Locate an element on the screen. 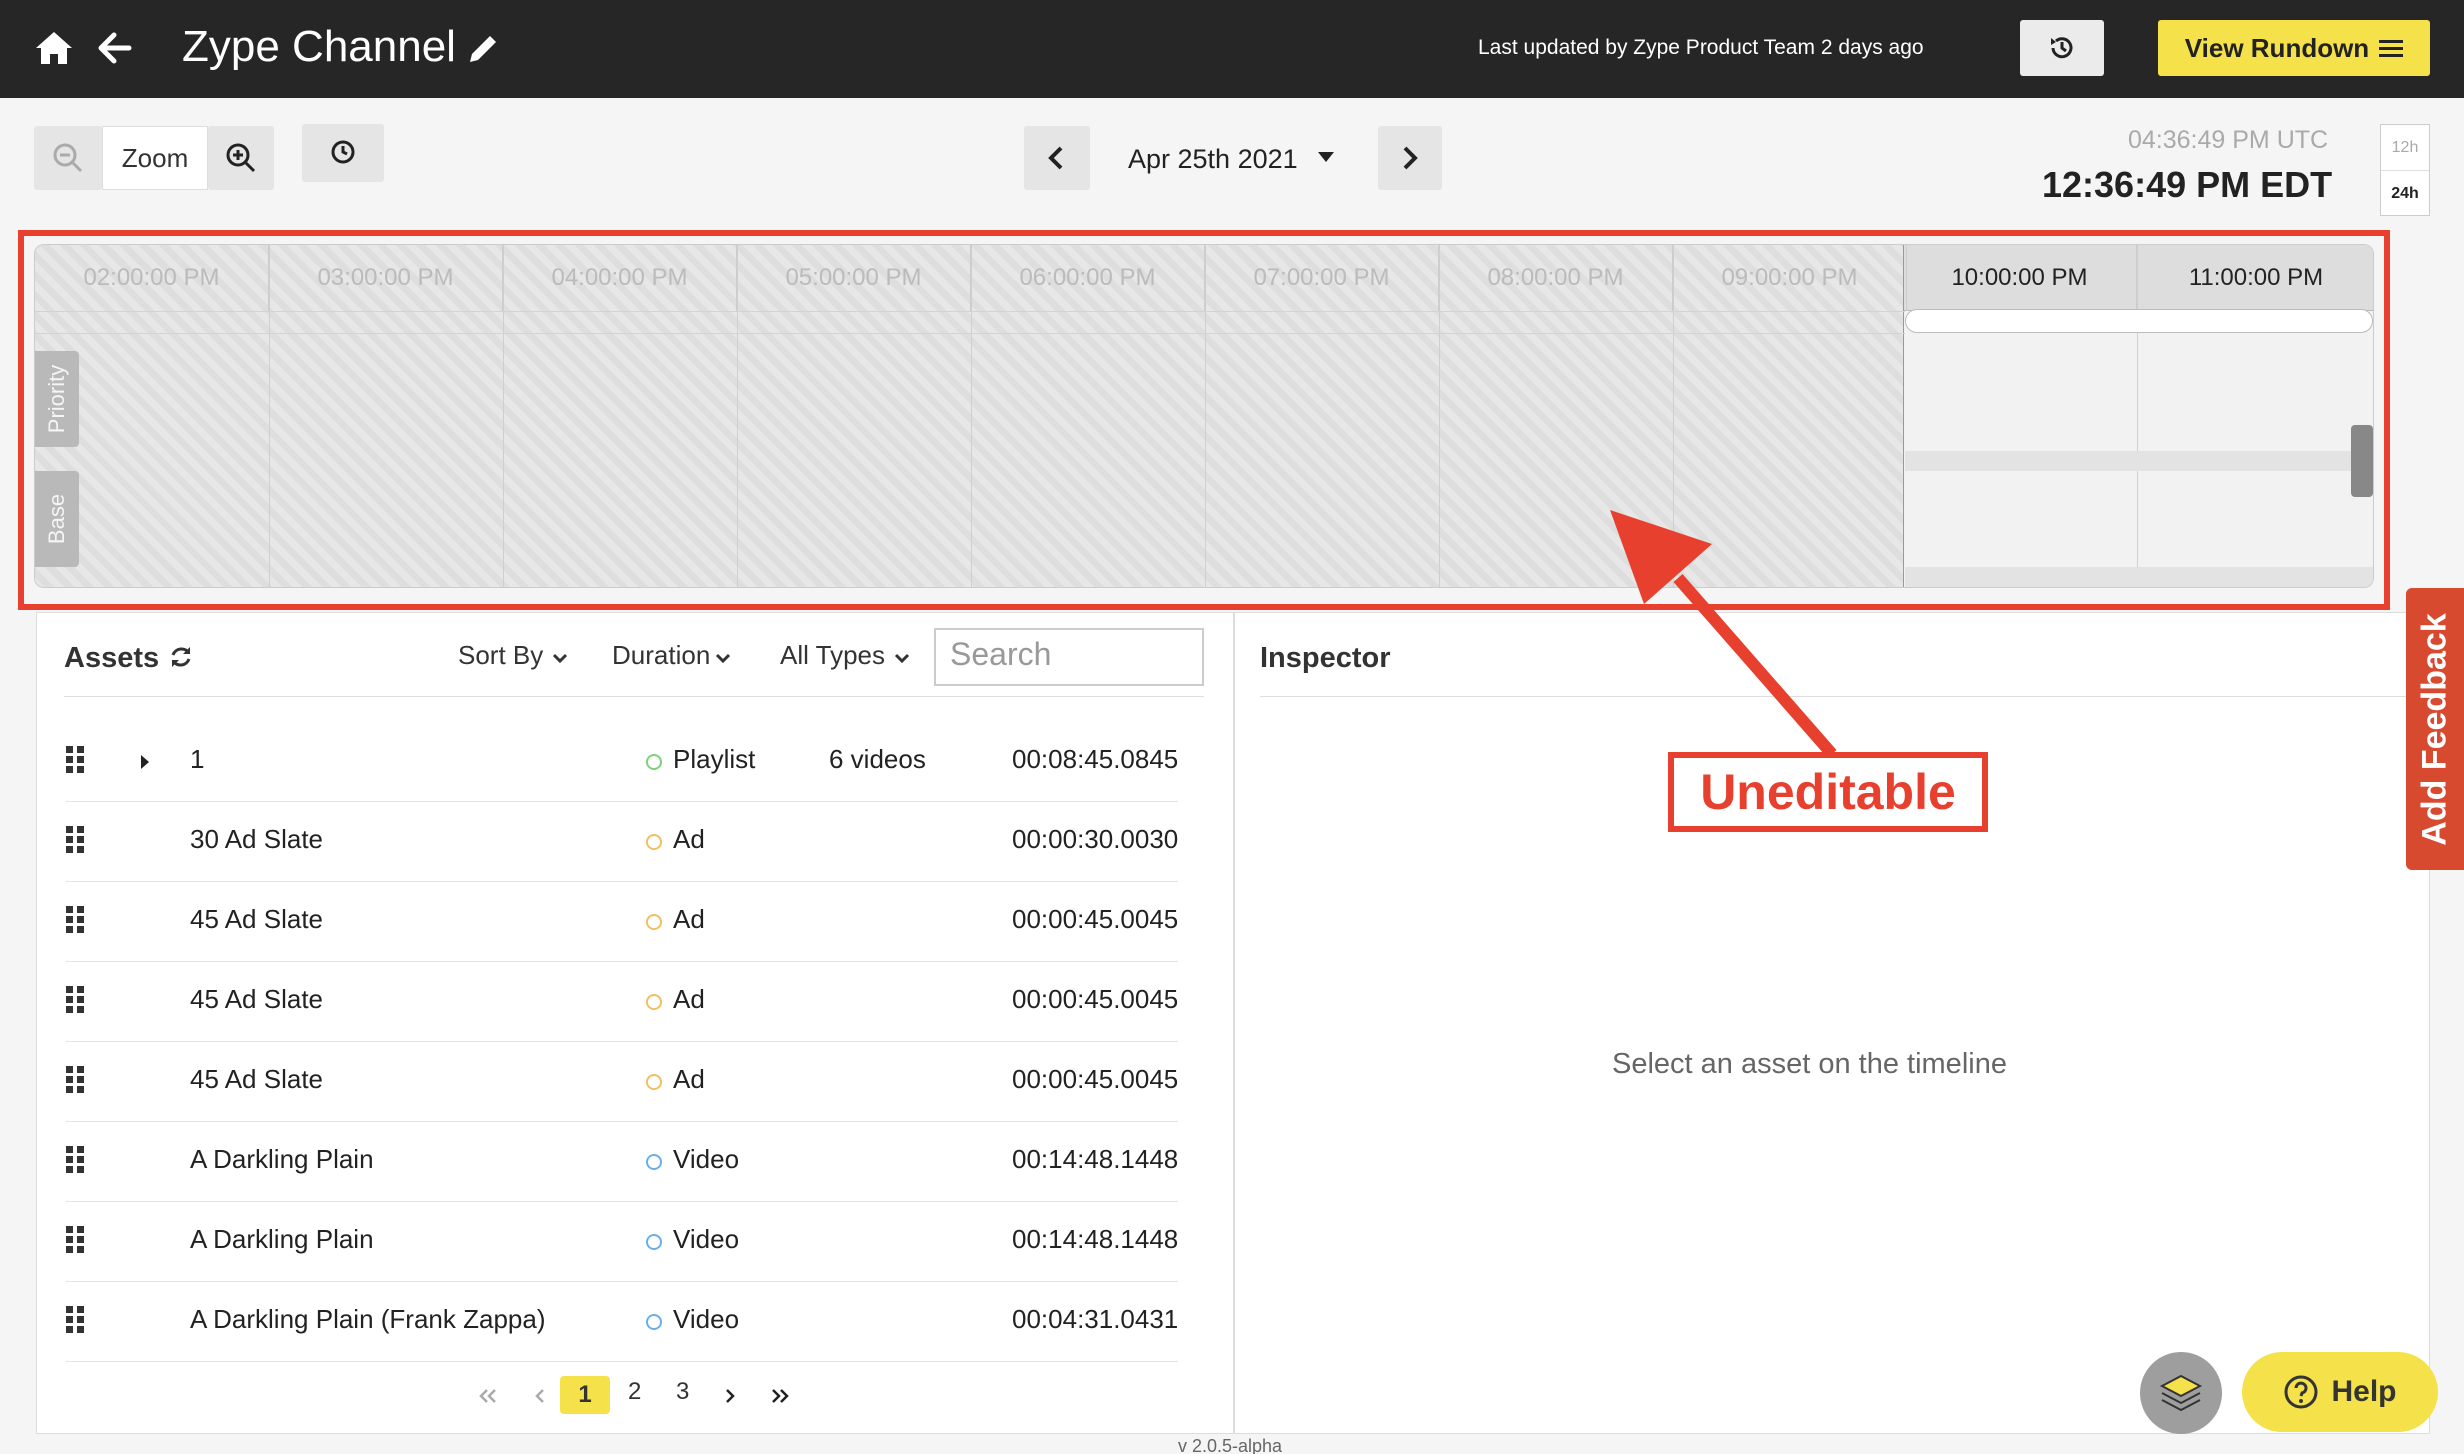 This screenshot has height=1454, width=2464. add-feedback-tab: Add Feedback is located at coordinates (2435, 729).